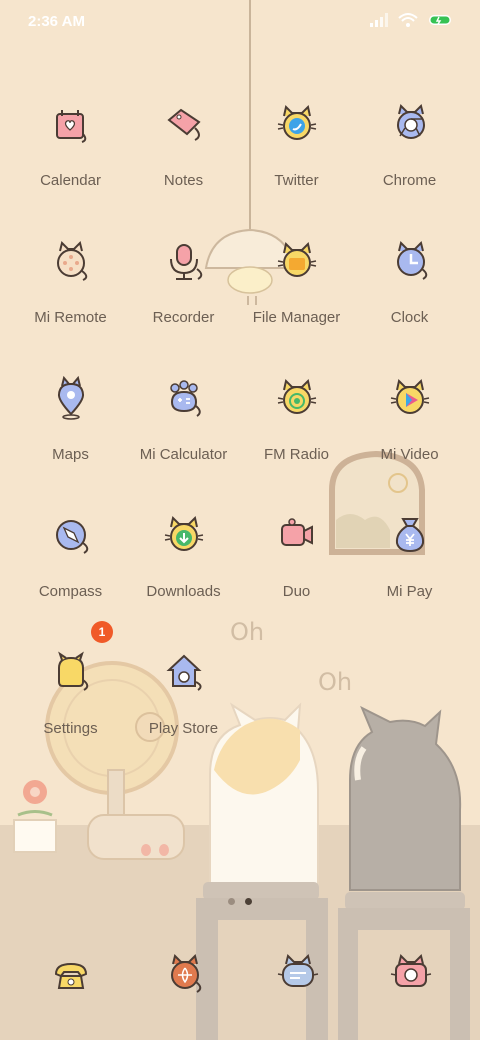 The height and width of the screenshot is (1040, 480). I want to click on camera-icon, so click(411, 970).